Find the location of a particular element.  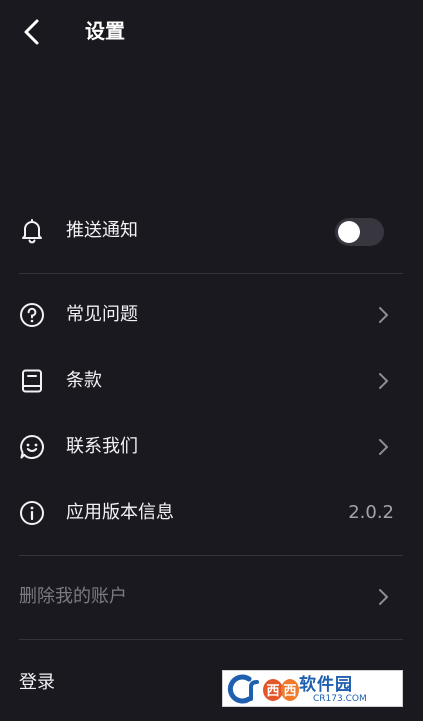

push-notification-row: 推送通知 is located at coordinates (211, 231).